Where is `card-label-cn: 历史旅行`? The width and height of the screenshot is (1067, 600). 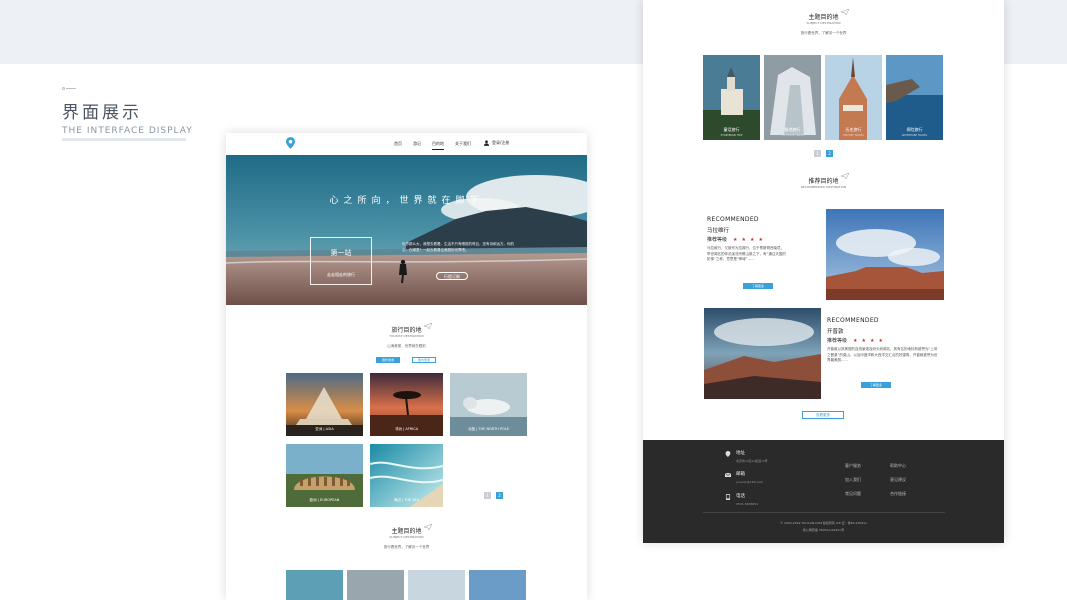 card-label-cn: 历史旅行 is located at coordinates (853, 129).